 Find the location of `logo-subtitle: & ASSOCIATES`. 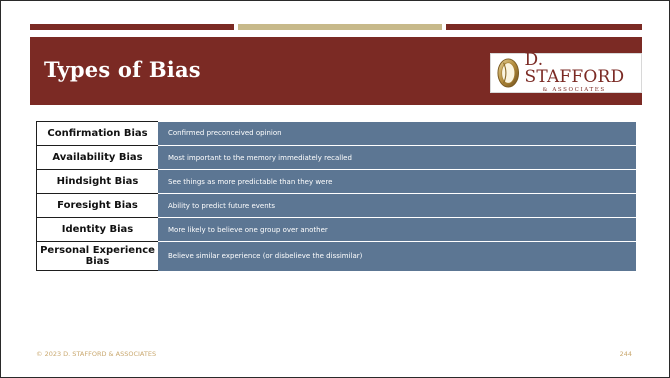

logo-subtitle: & ASSOCIATES is located at coordinates (574, 90).